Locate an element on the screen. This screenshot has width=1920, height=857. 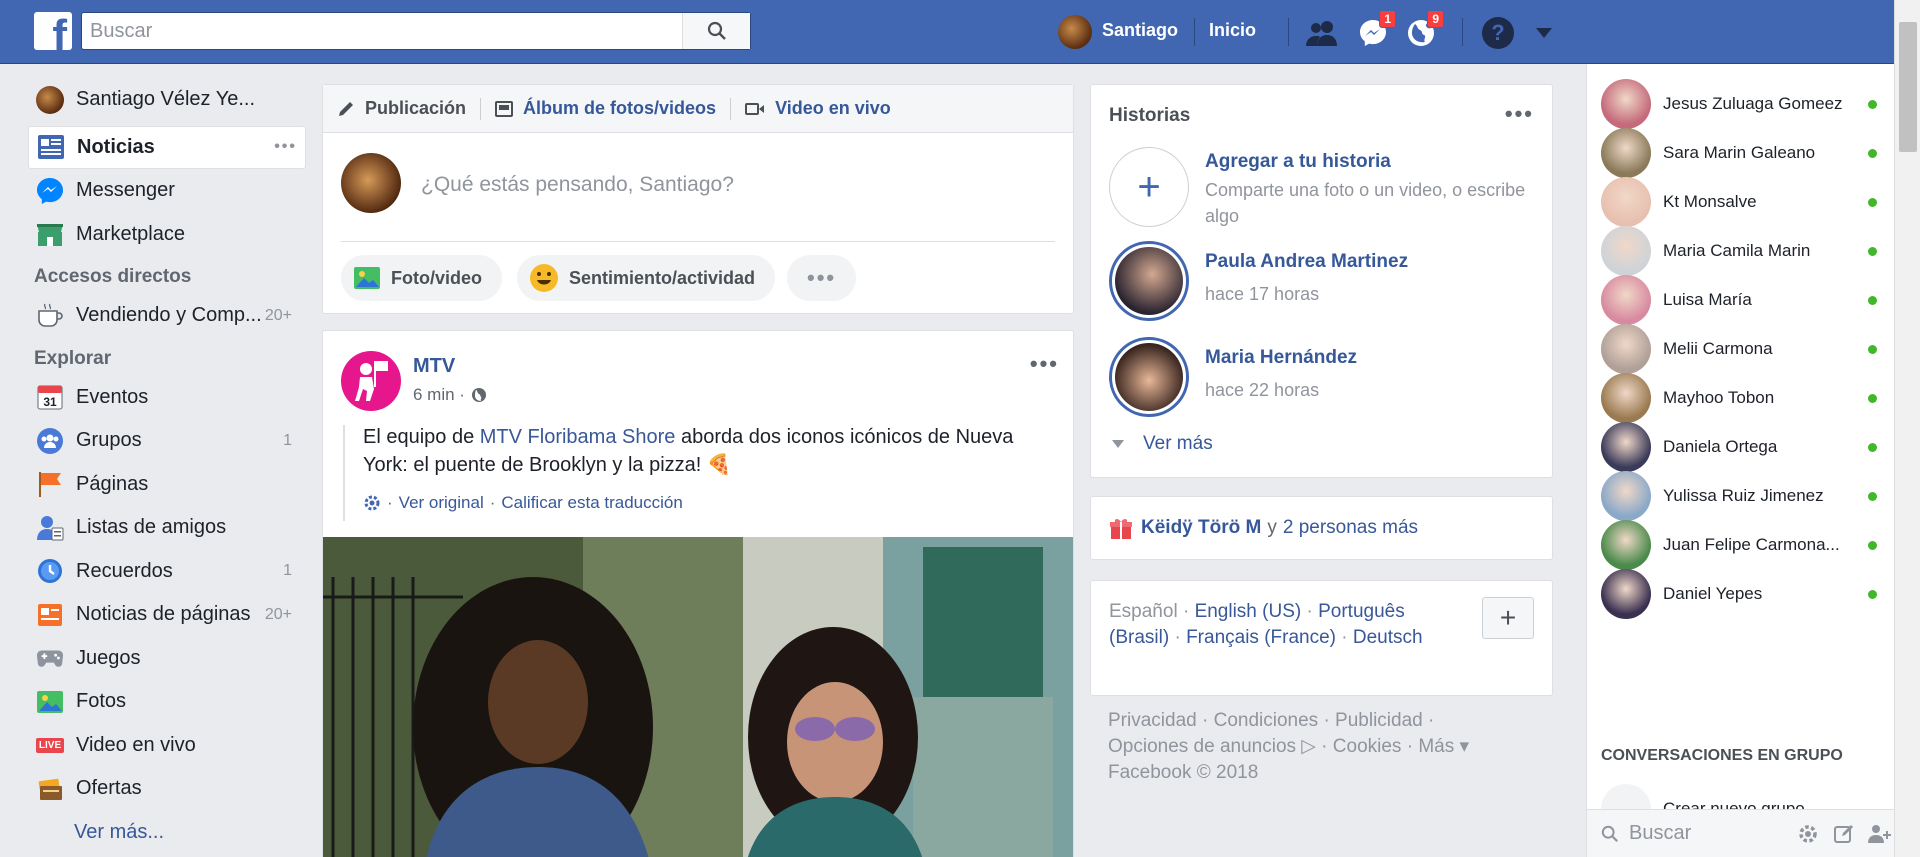
language-option: Deutsch is located at coordinates (1388, 637).